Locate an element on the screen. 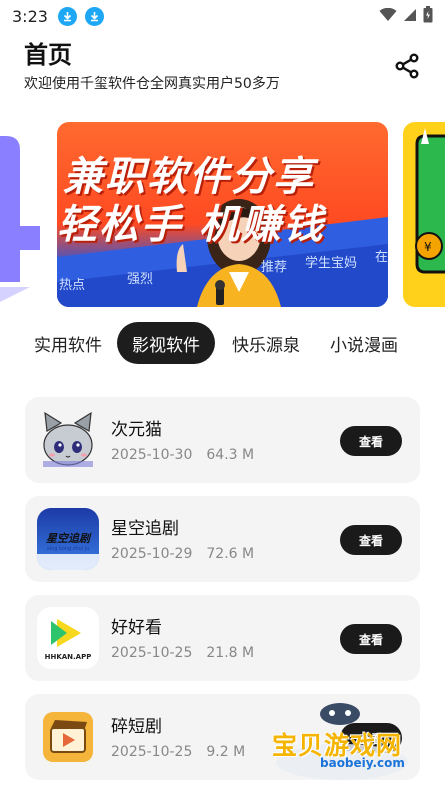 The image size is (445, 791). app-size: 64.3 M is located at coordinates (230, 455).